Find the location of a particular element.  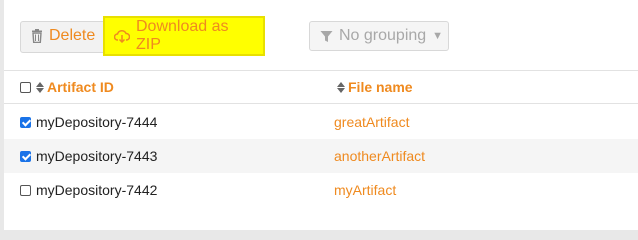

download-zip-label: Download as ZIP is located at coordinates (182, 35).